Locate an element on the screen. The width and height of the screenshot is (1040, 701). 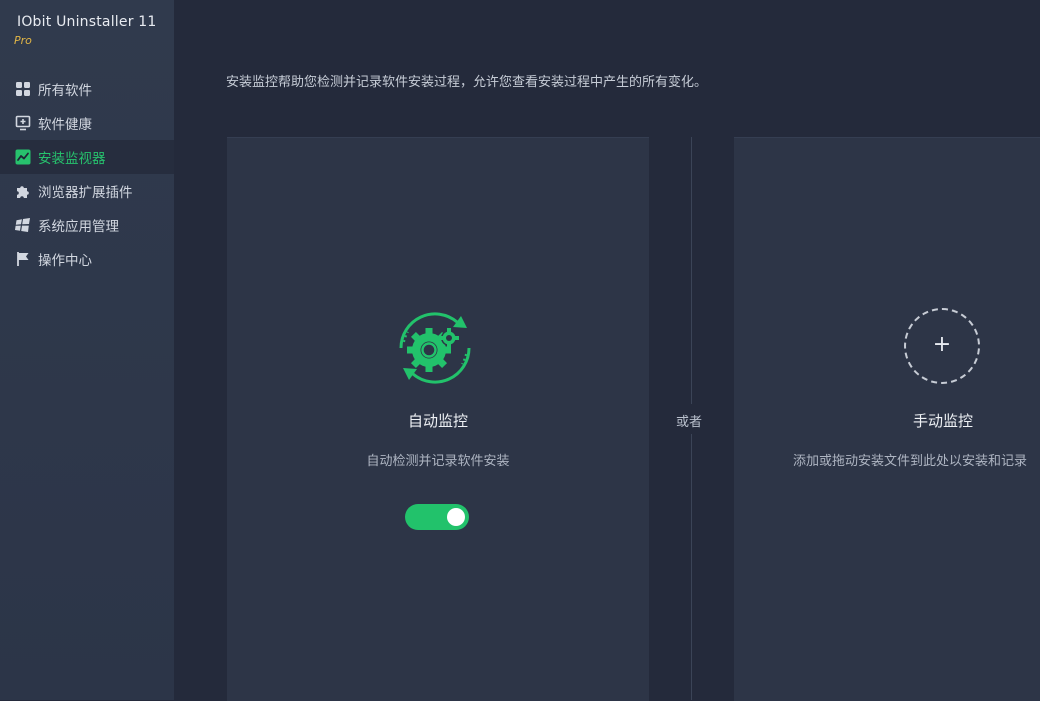
sidebar-item-label: 浏览器扩展插件 is located at coordinates (85, 193).